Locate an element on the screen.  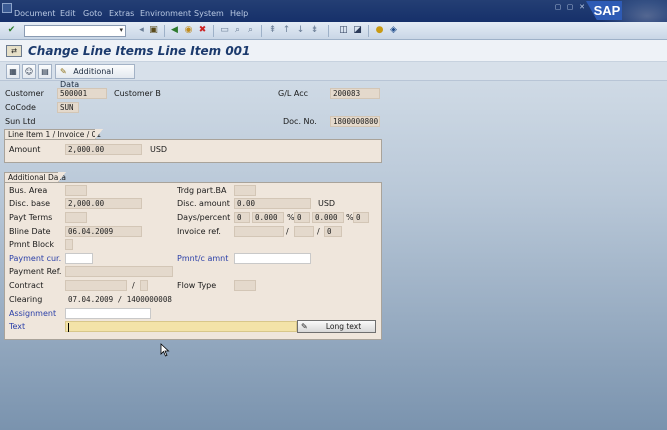
invoice-ref-doc-field is located at coordinates (259, 231).